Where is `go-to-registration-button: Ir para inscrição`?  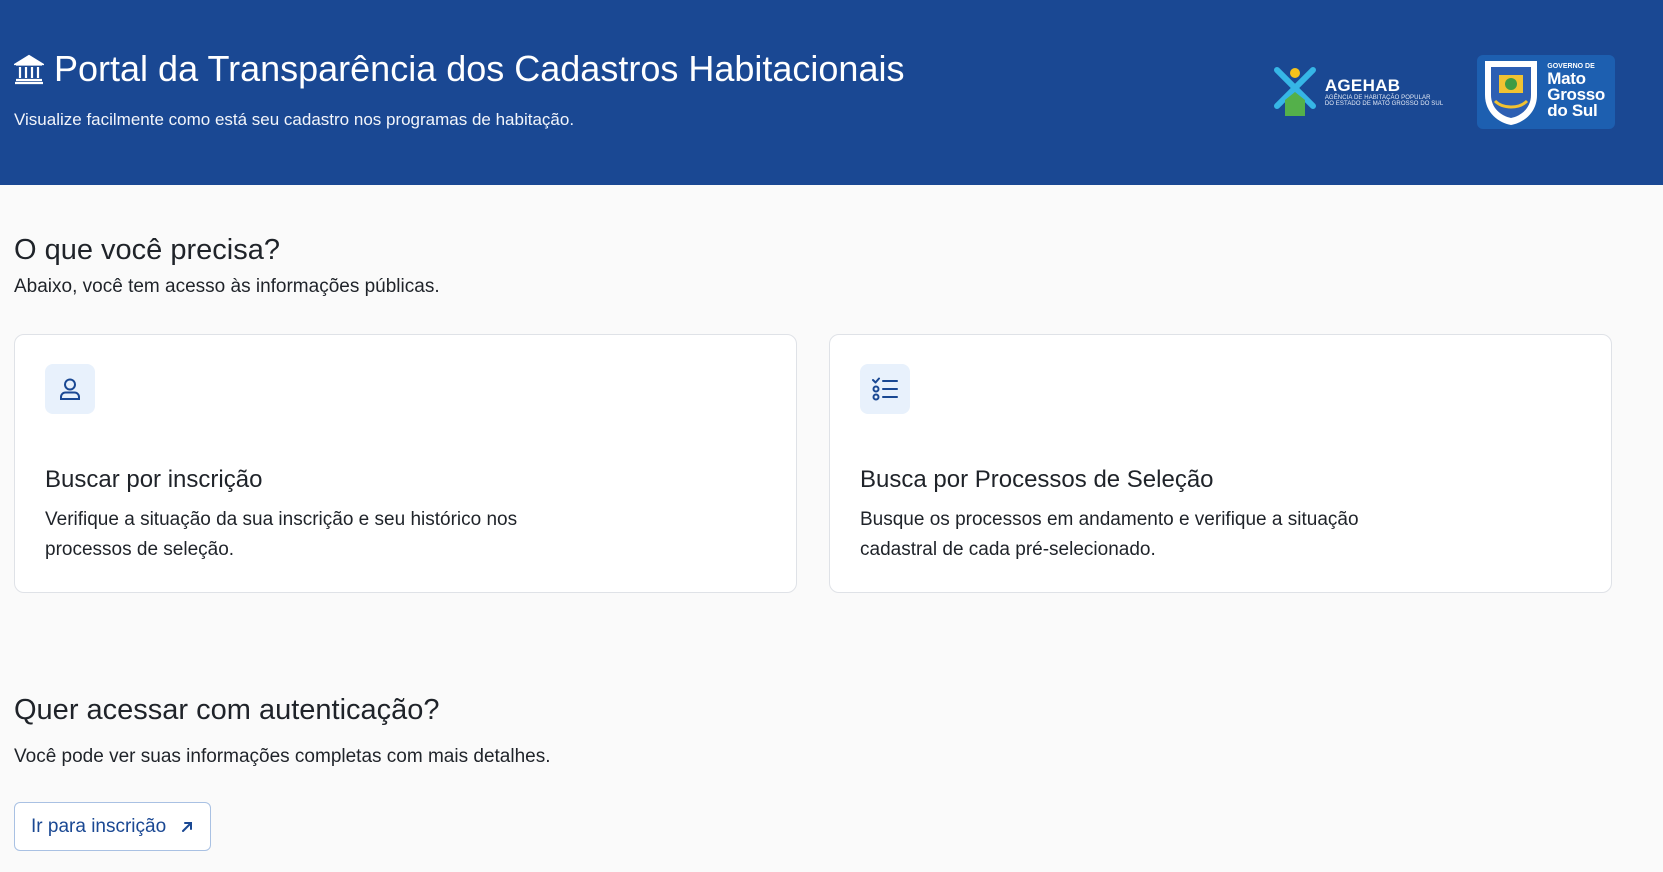 go-to-registration-button: Ir para inscrição is located at coordinates (113, 826).